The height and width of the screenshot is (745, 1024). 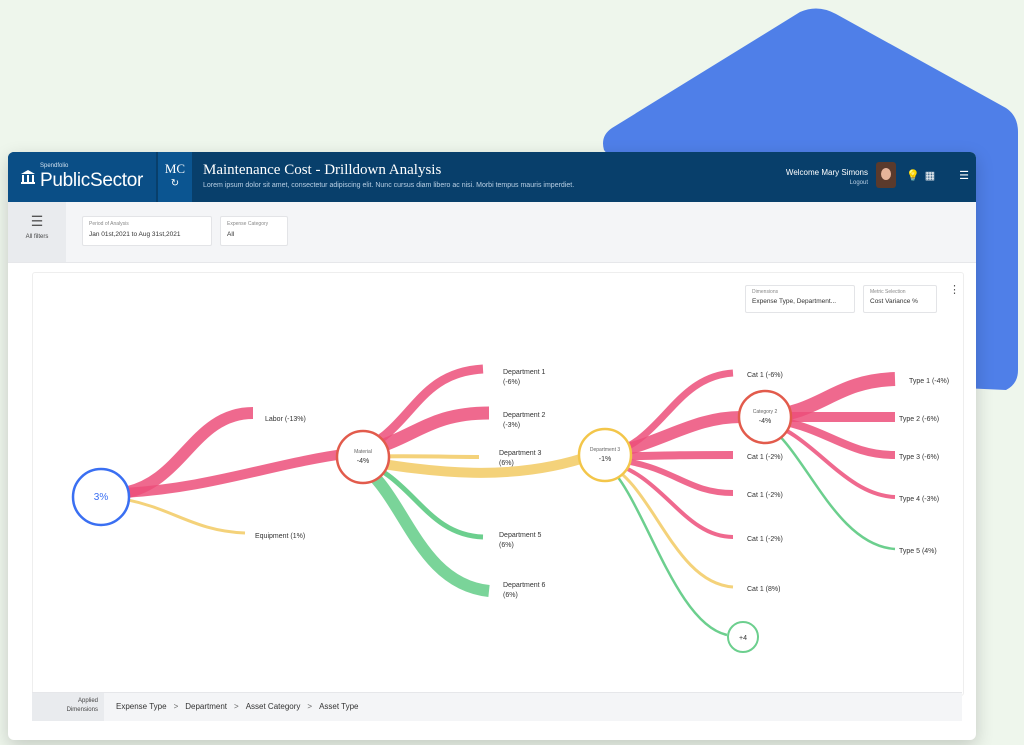 I want to click on link-cat2-type5, so click(x=829, y=486).